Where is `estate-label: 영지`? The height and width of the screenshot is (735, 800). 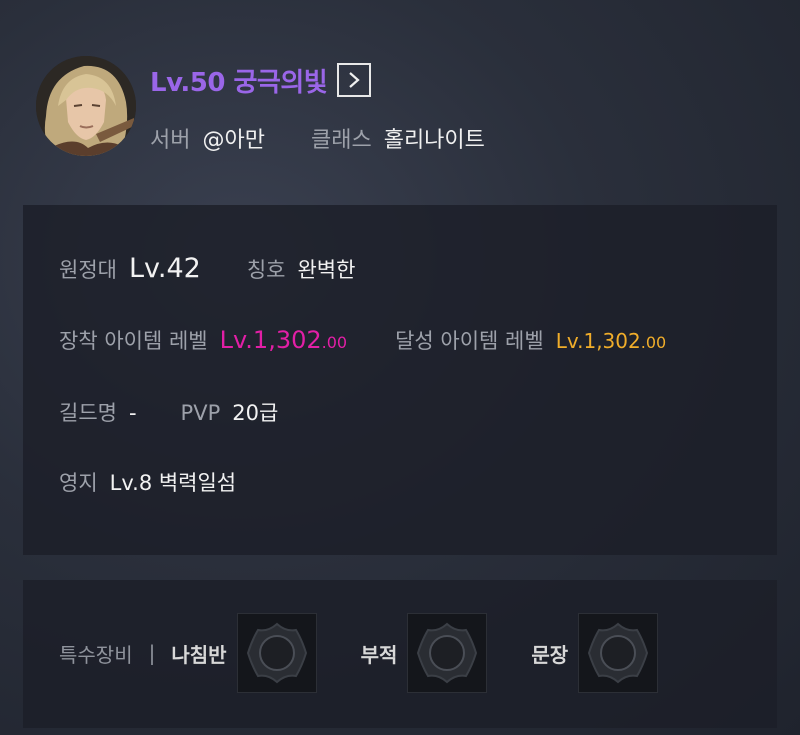
estate-label: 영지 is located at coordinates (78, 483).